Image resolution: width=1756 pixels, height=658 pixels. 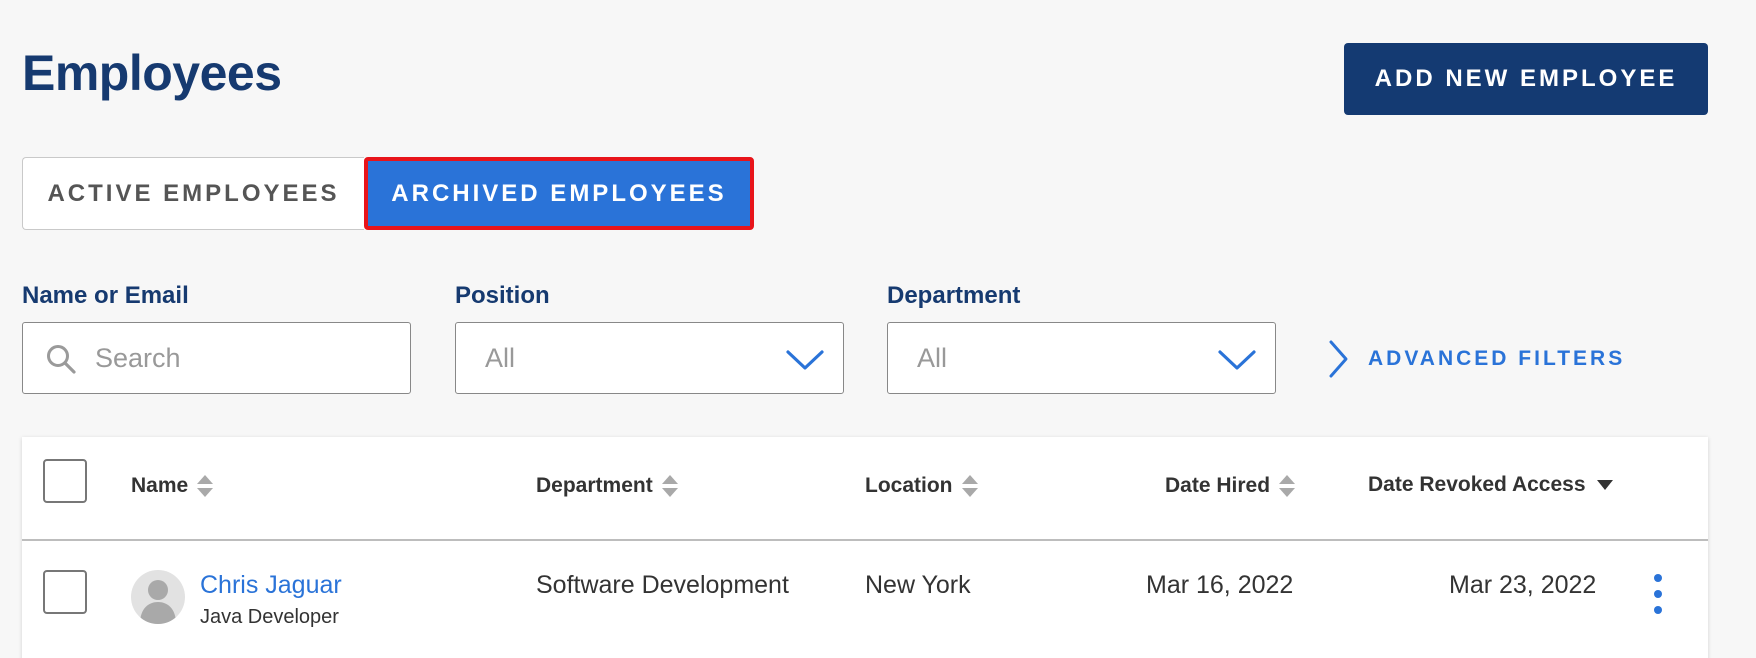 What do you see at coordinates (1477, 484) in the screenshot?
I see `column-header-label: Date Revoked Access` at bounding box center [1477, 484].